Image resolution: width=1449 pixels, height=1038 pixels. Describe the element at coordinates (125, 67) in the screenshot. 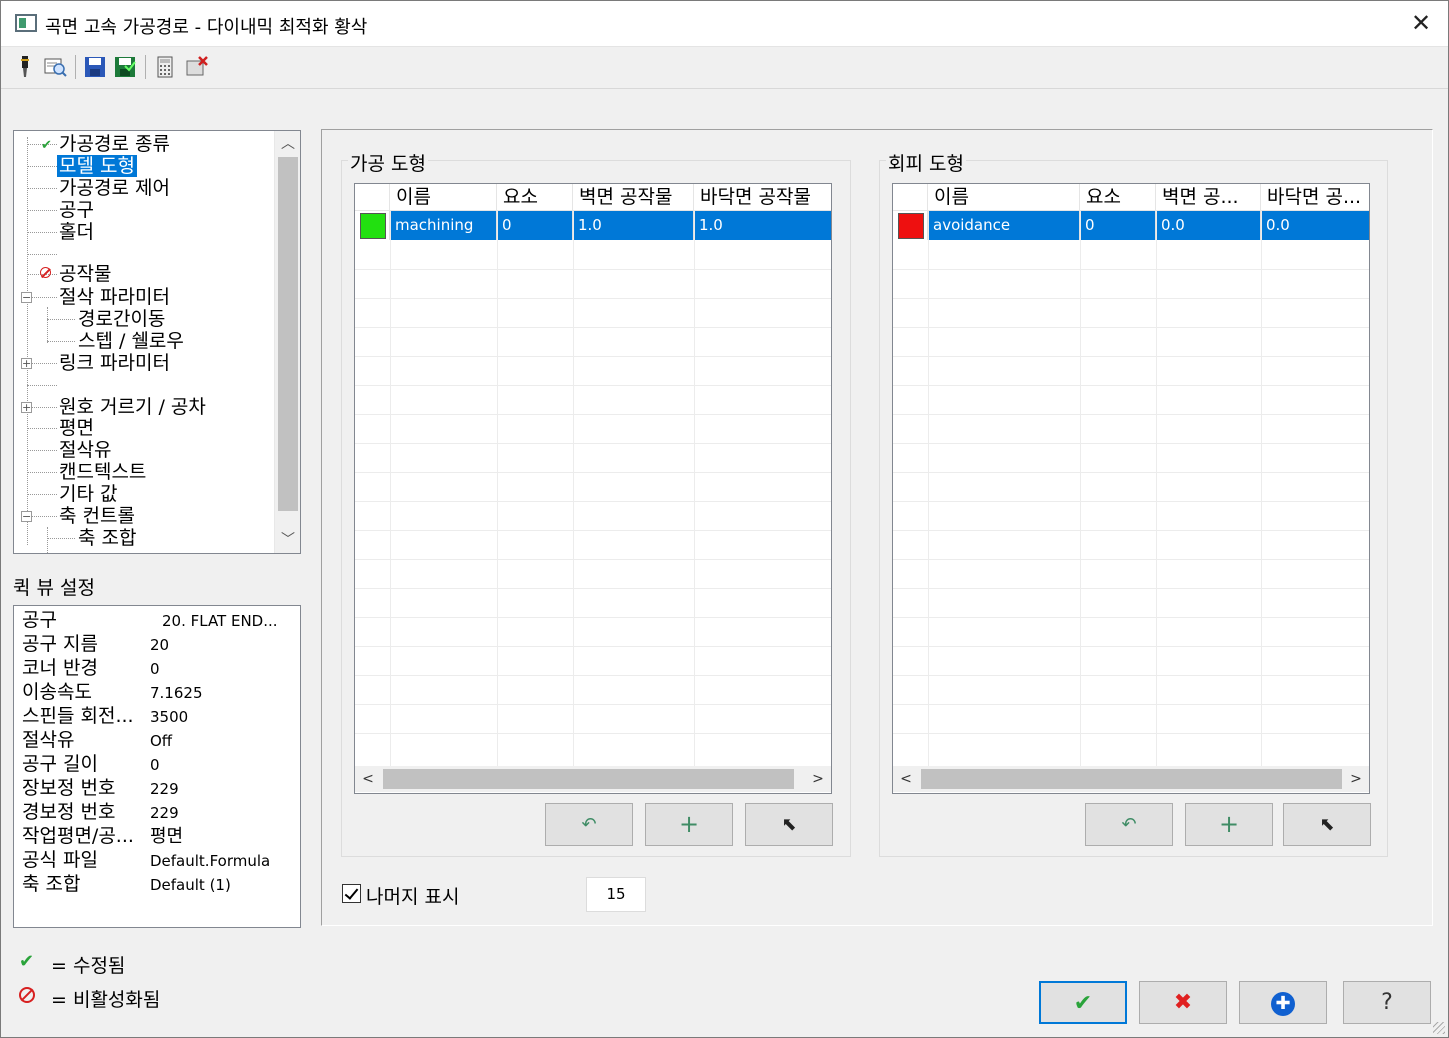

I see `save-all-icon` at that location.